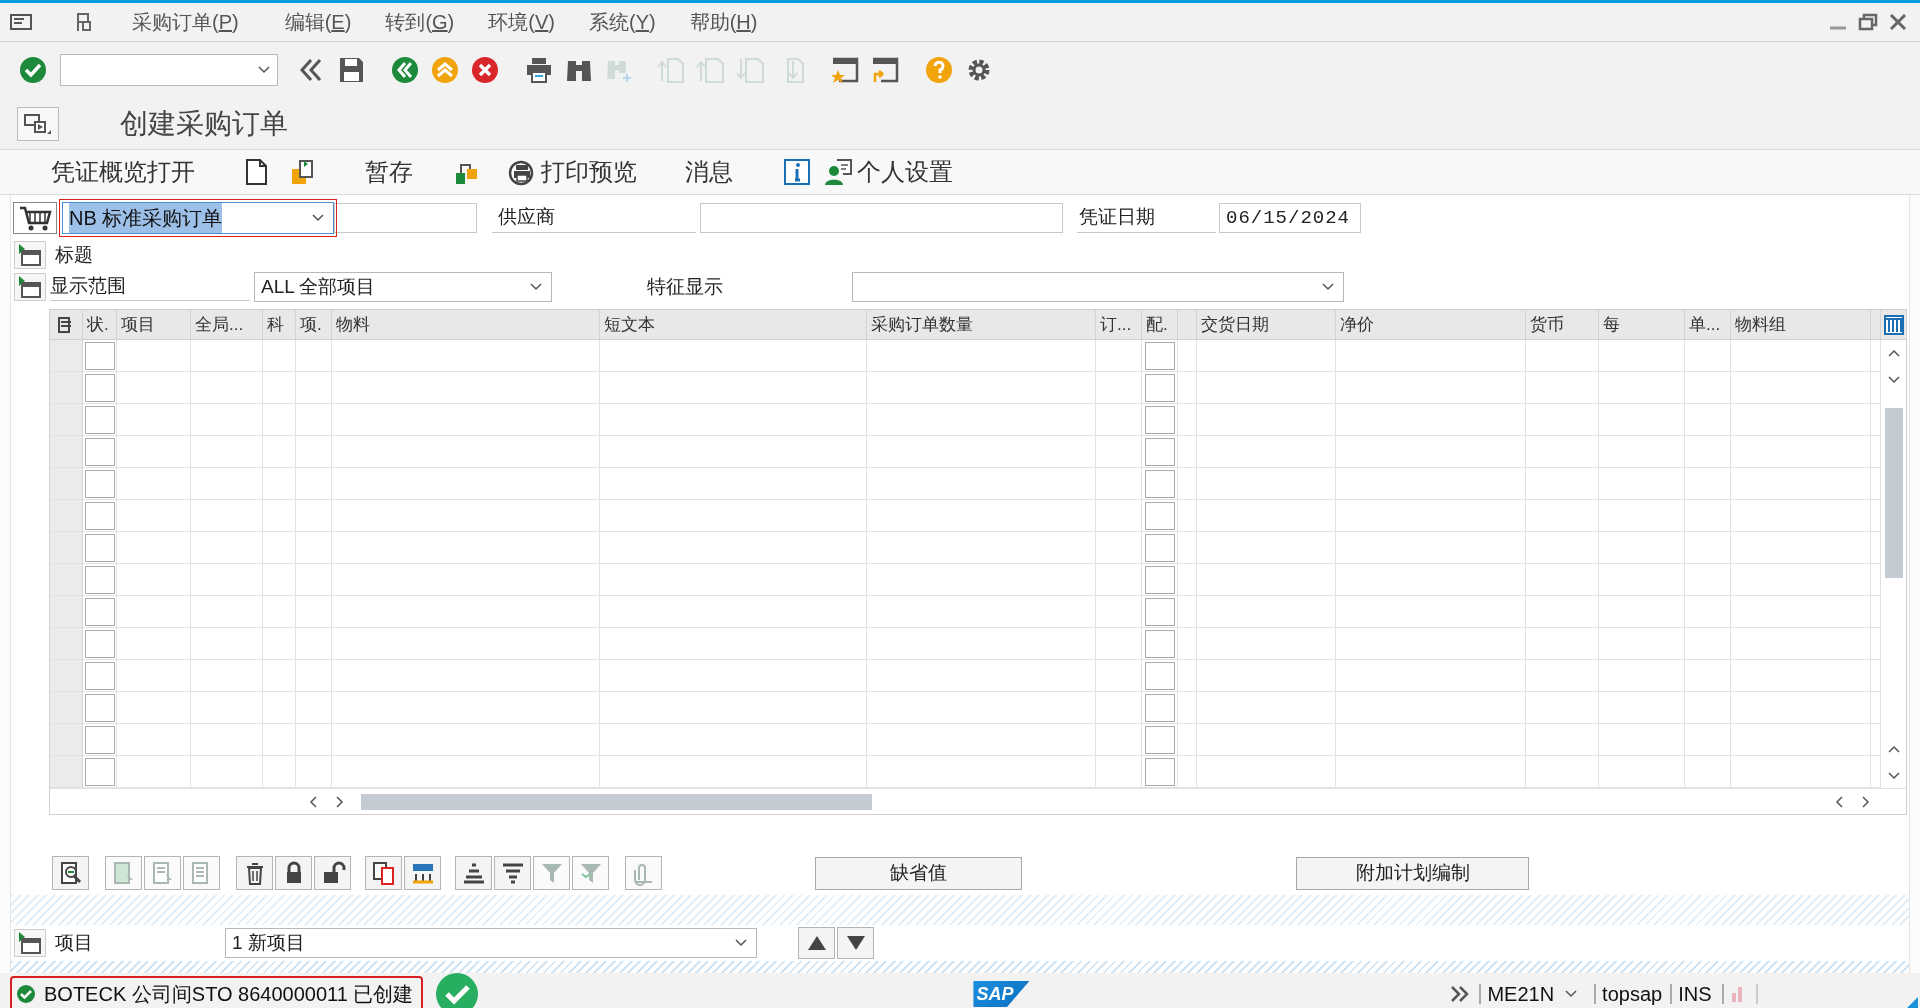 The height and width of the screenshot is (1008, 1920). I want to click on toolbar-button: 凭证概览打开, so click(123, 172).